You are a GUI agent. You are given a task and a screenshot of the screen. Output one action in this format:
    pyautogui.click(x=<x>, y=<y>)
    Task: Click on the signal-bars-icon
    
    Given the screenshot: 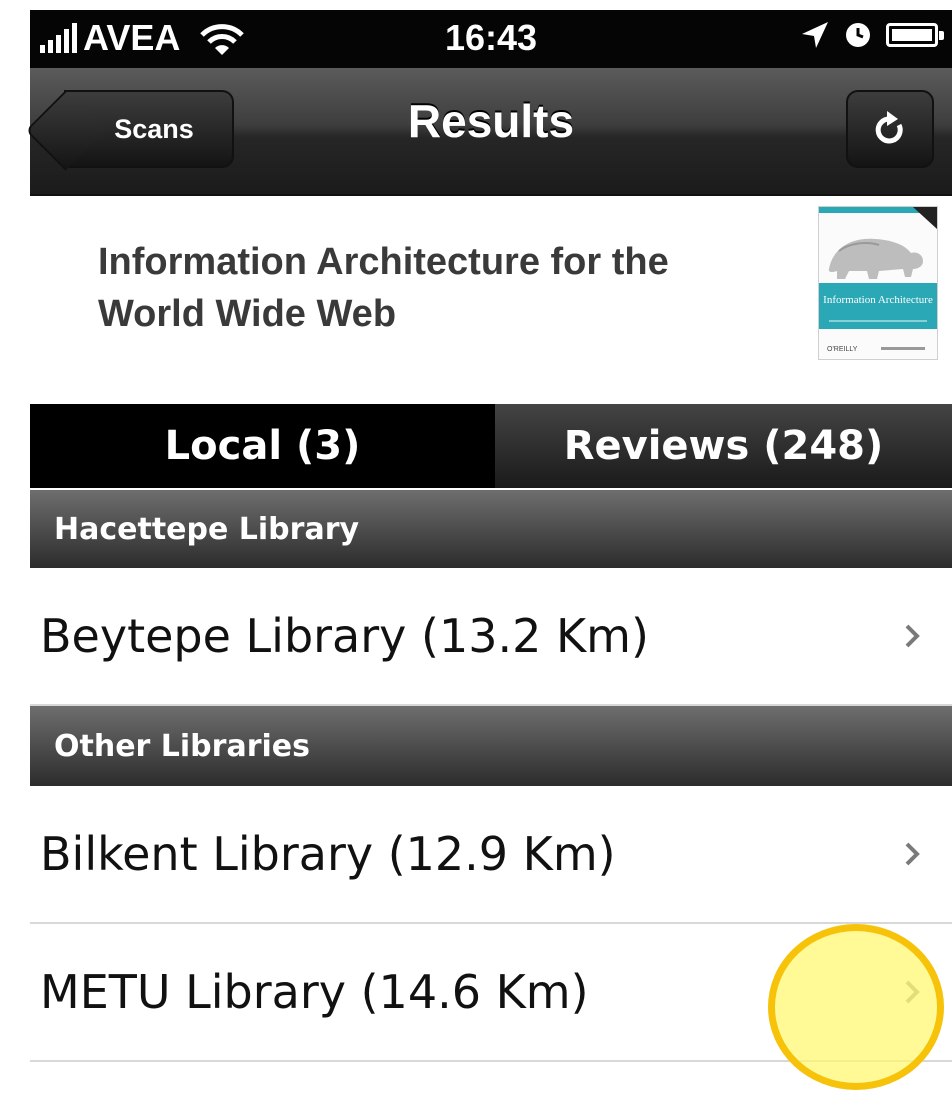 What is the action you would take?
    pyautogui.click(x=58, y=38)
    